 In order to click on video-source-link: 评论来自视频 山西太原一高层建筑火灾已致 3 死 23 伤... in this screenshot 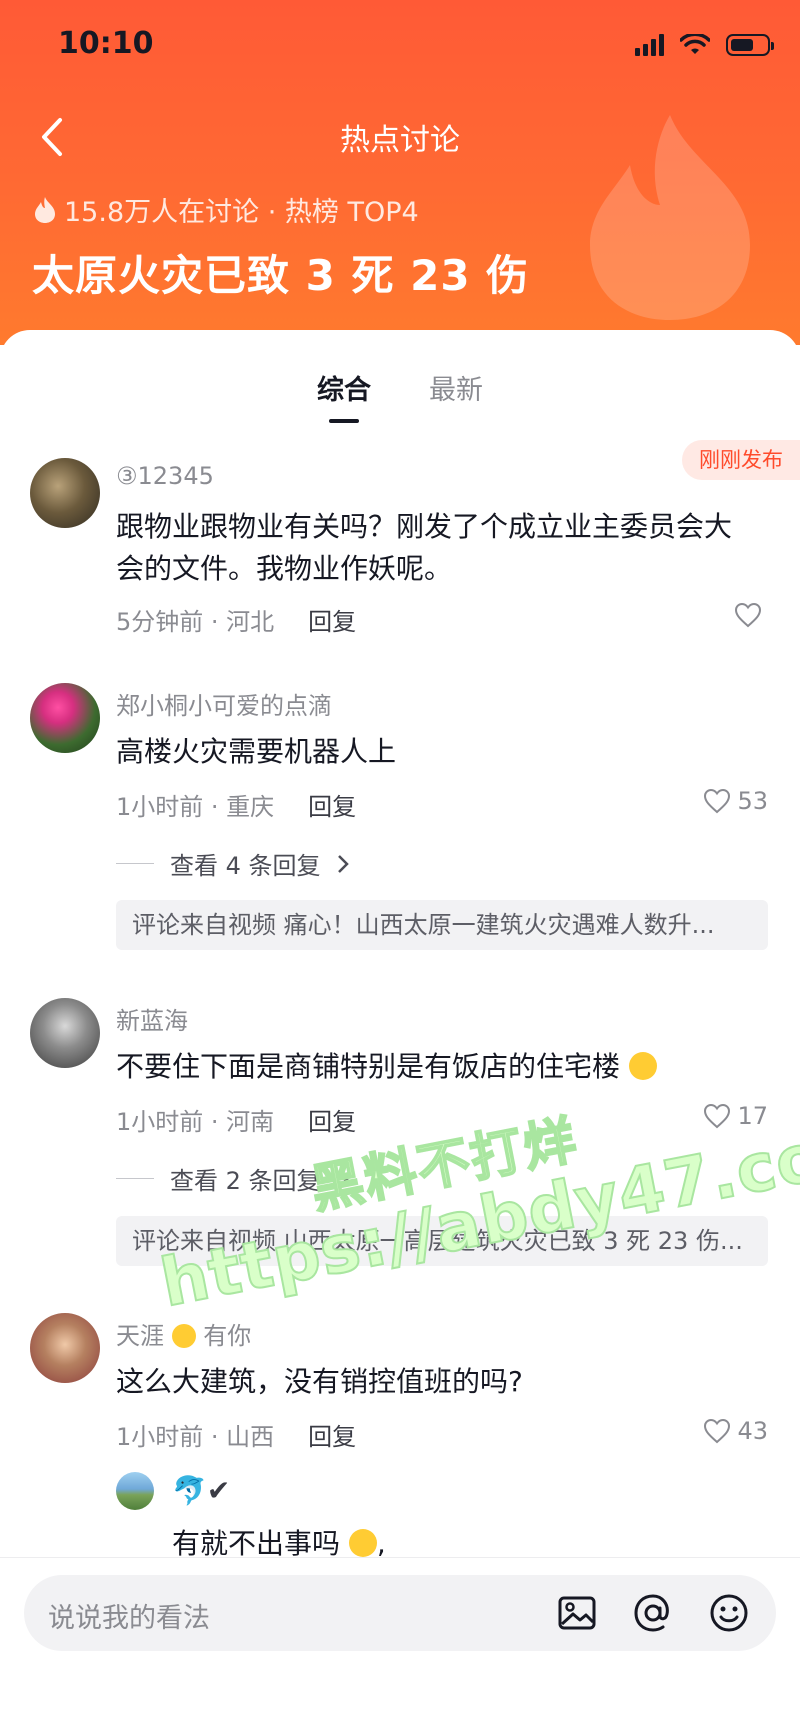, I will do `click(442, 1241)`.